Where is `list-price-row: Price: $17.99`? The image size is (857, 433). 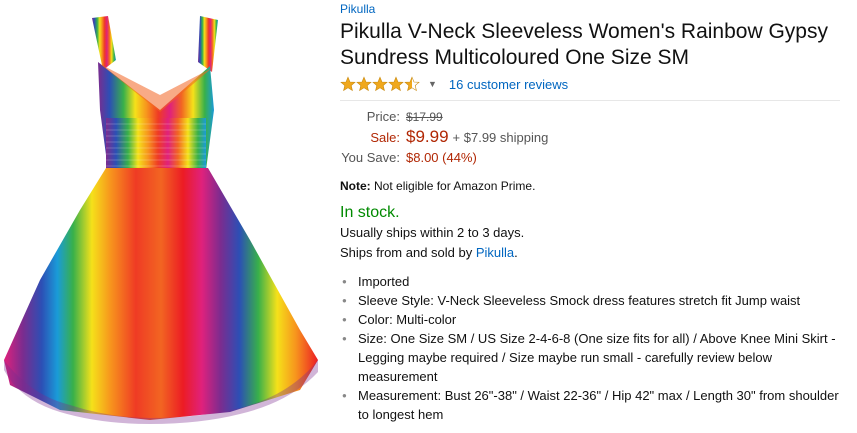 list-price-row: Price: $17.99 is located at coordinates (595, 117).